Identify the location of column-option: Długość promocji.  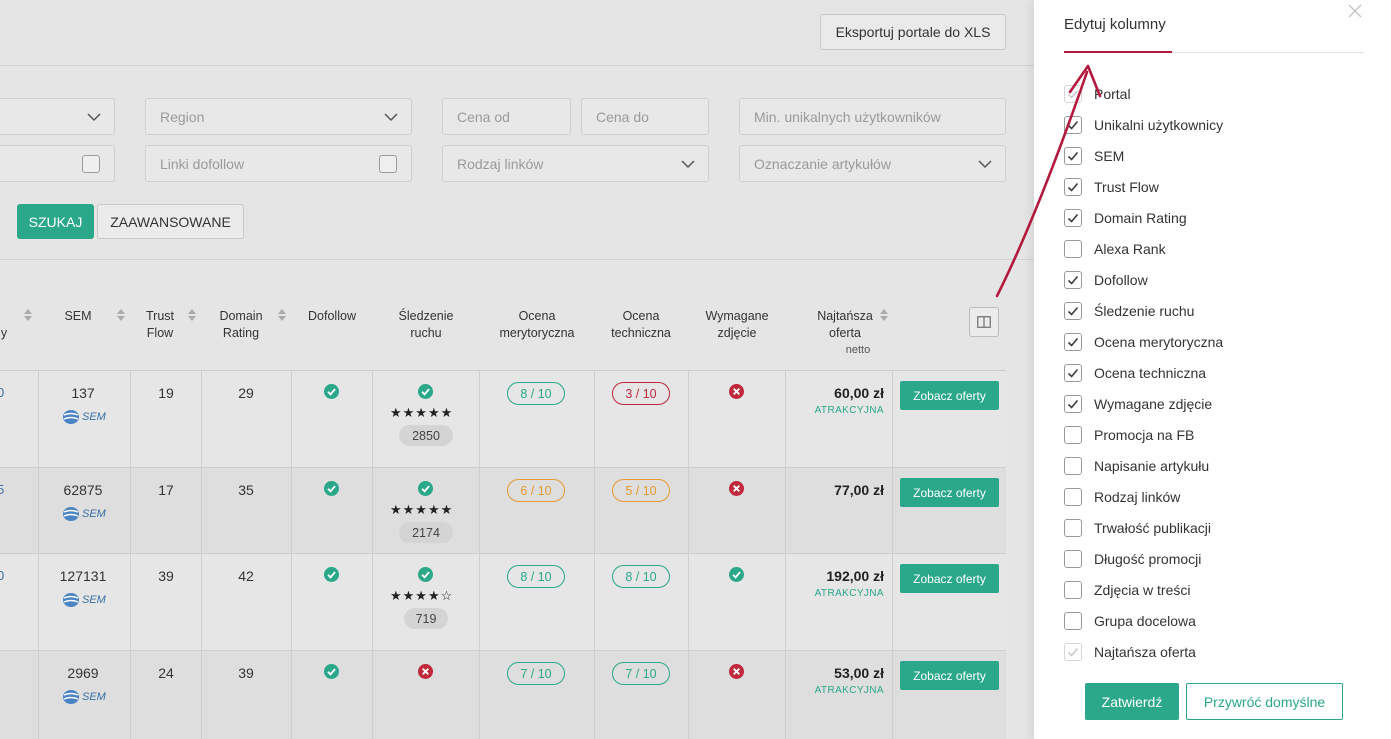
(1132, 559).